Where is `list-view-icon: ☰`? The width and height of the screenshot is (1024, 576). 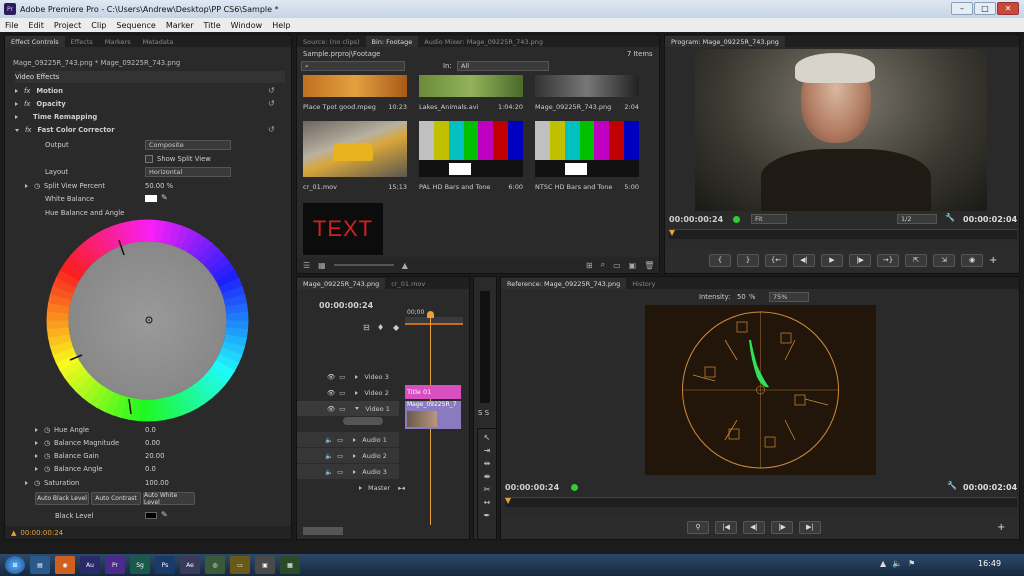
list-view-icon: ☰ is located at coordinates (306, 265).